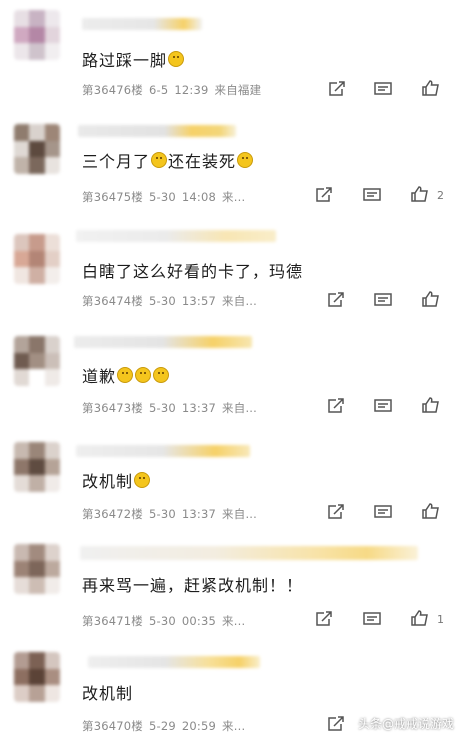 The image size is (462, 740). I want to click on comment-text: 道歉, so click(126, 375).